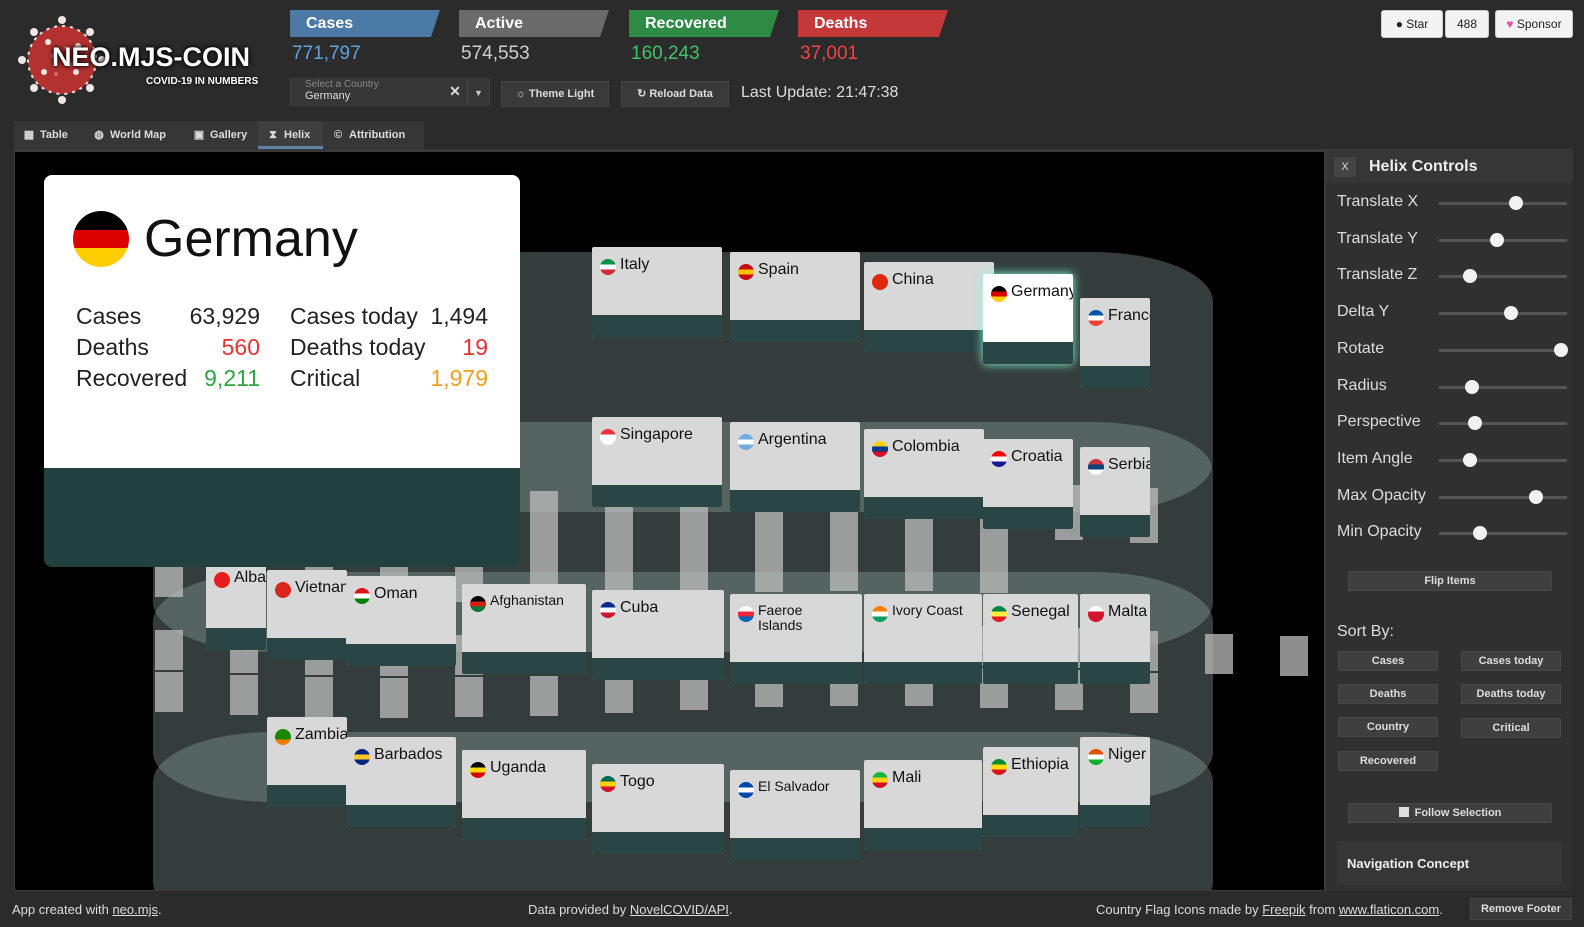 The height and width of the screenshot is (927, 1584). What do you see at coordinates (657, 462) in the screenshot?
I see `helix-card: Singapore` at bounding box center [657, 462].